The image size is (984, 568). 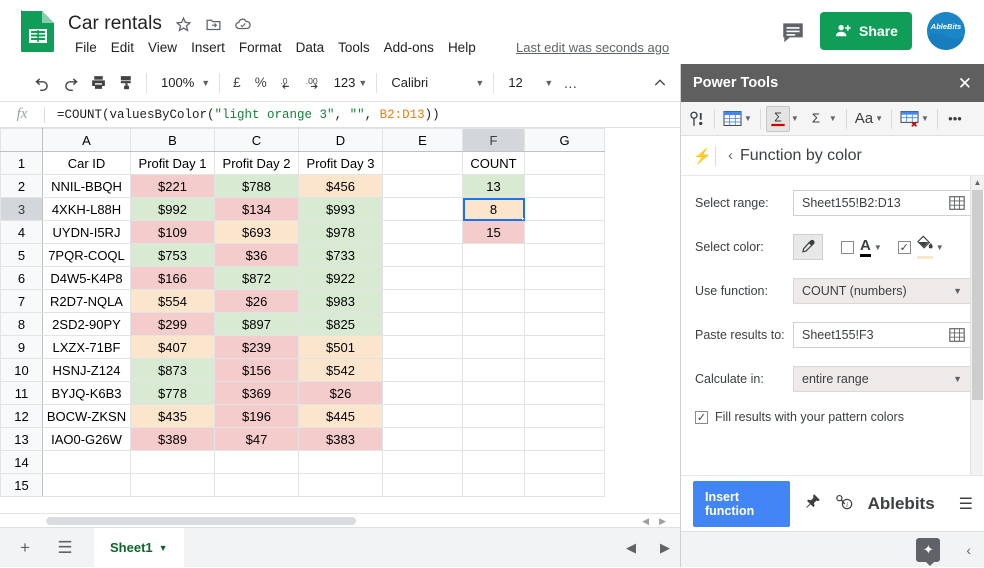 What do you see at coordinates (340, 485) in the screenshot?
I see `cell-D15` at bounding box center [340, 485].